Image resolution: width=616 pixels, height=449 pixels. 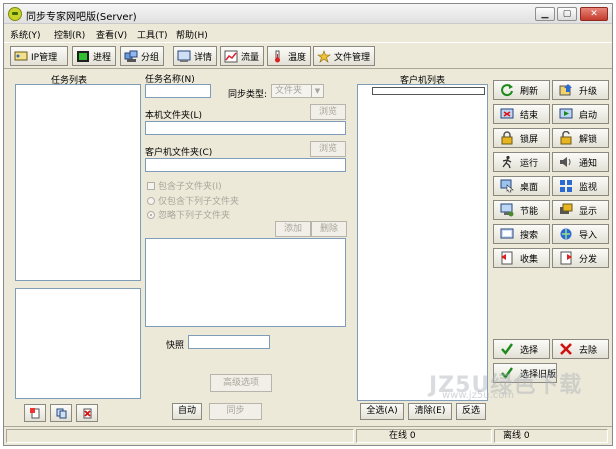 I want to click on advanced-options-button: 高级选项, so click(x=241, y=383).